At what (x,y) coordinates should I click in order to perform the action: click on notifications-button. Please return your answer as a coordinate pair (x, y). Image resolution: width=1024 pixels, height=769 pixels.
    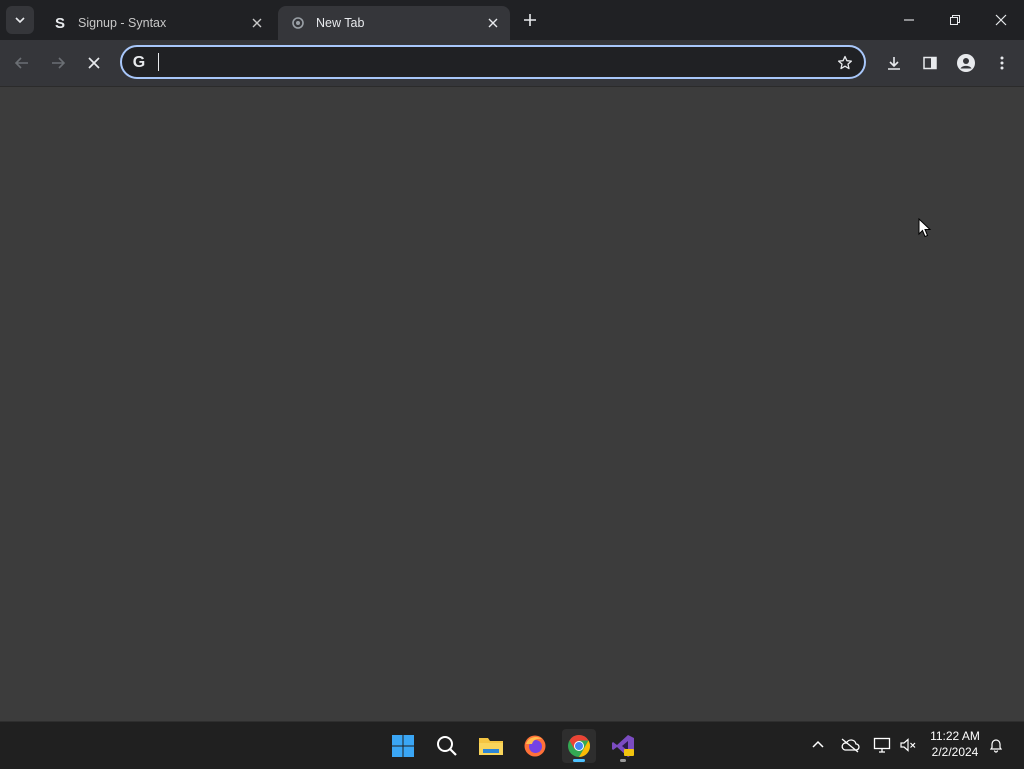
    Looking at the image, I should click on (996, 745).